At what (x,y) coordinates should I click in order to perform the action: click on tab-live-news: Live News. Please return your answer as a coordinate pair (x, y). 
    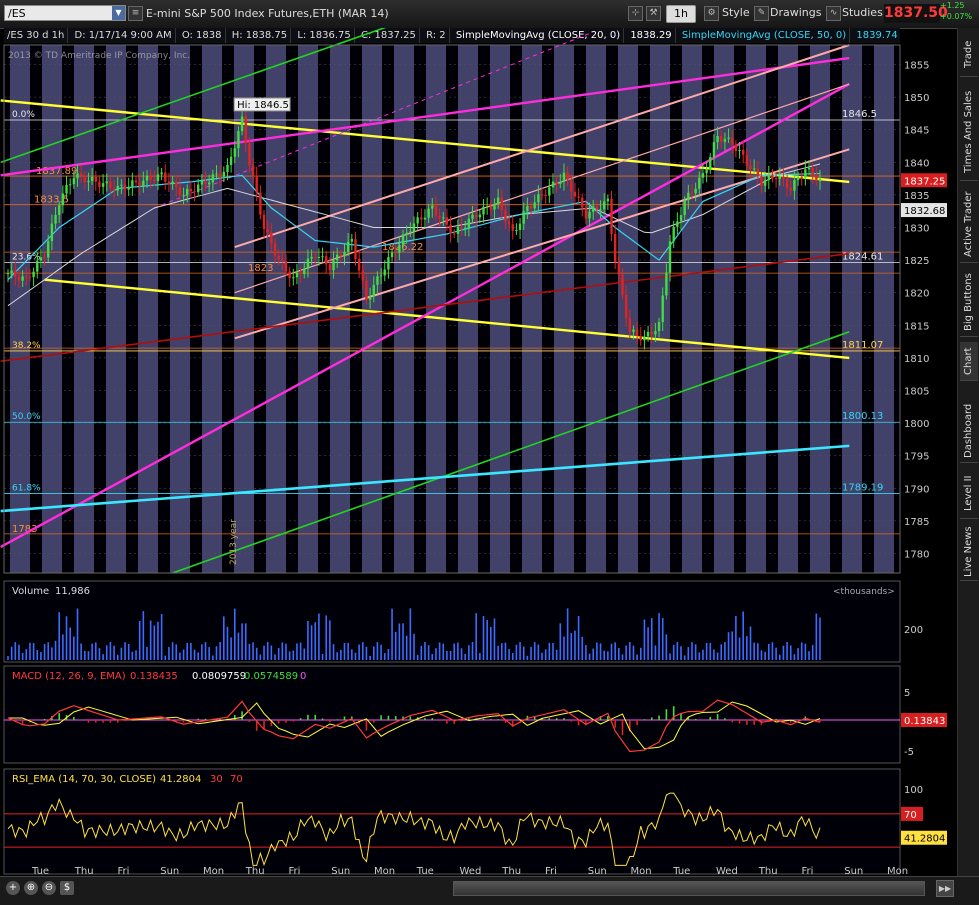
    Looking at the image, I should click on (969, 552).